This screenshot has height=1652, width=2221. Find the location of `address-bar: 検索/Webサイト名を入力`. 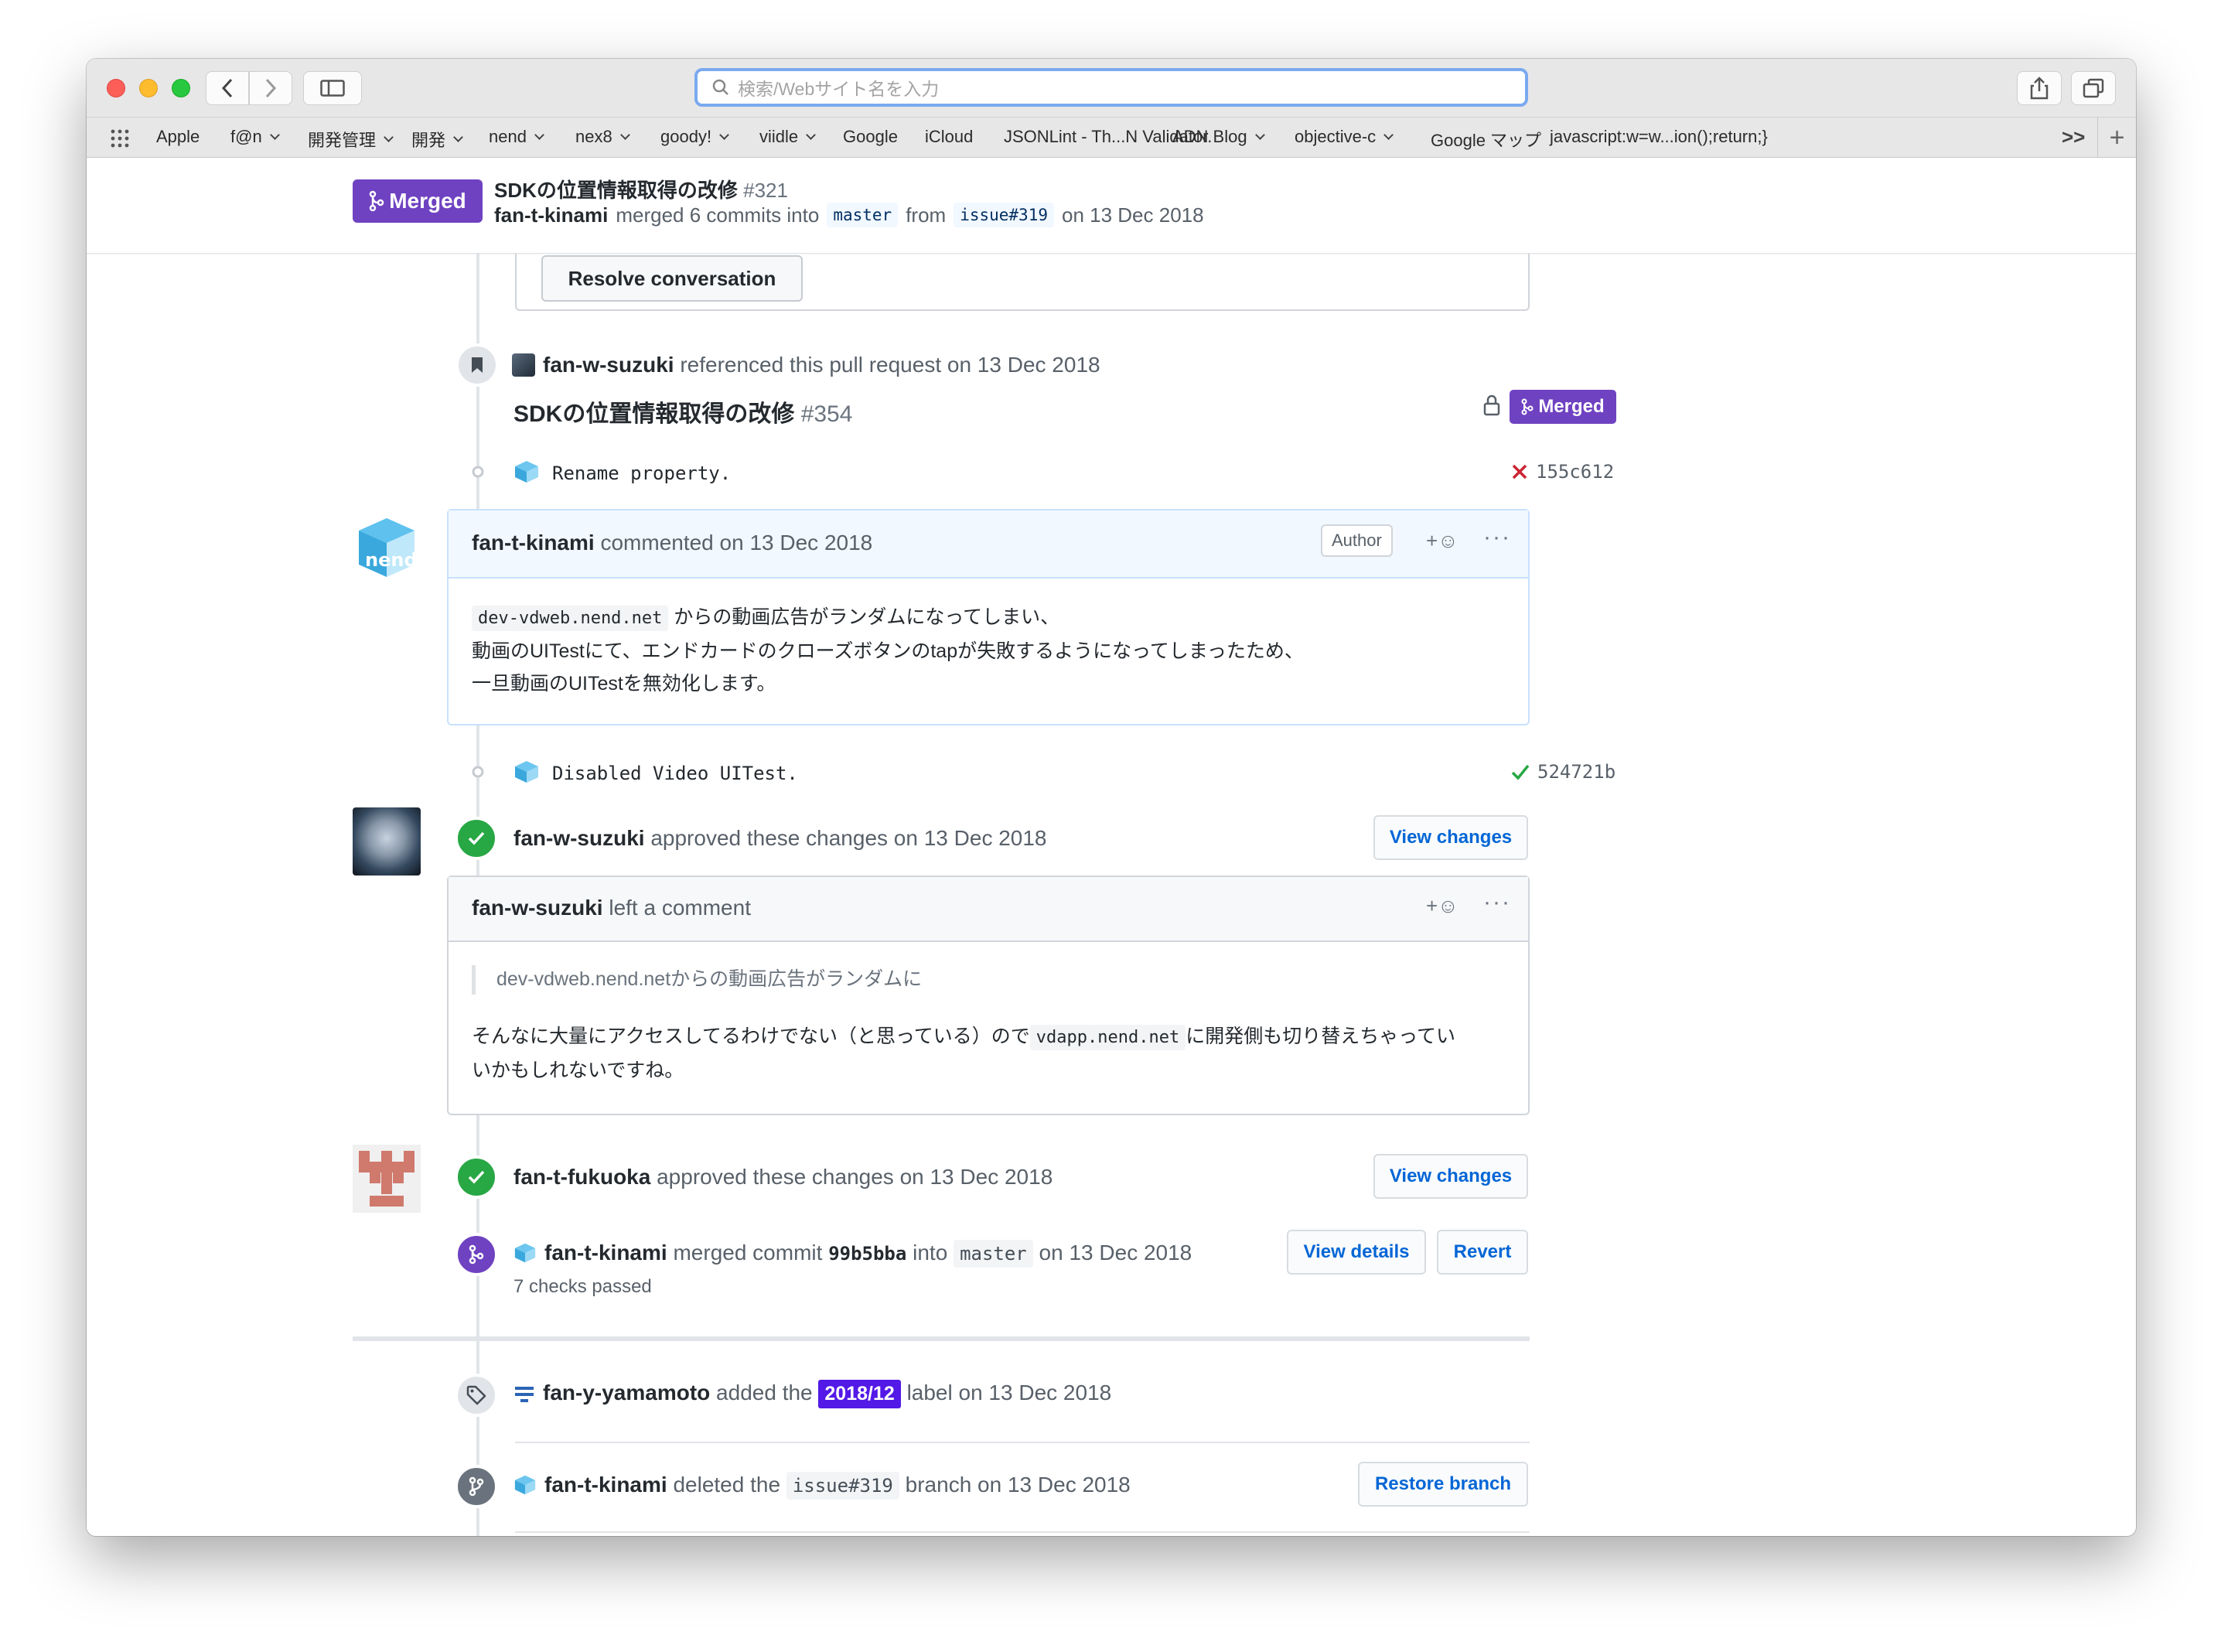

address-bar: 検索/Webサイト名を入力 is located at coordinates (1111, 87).